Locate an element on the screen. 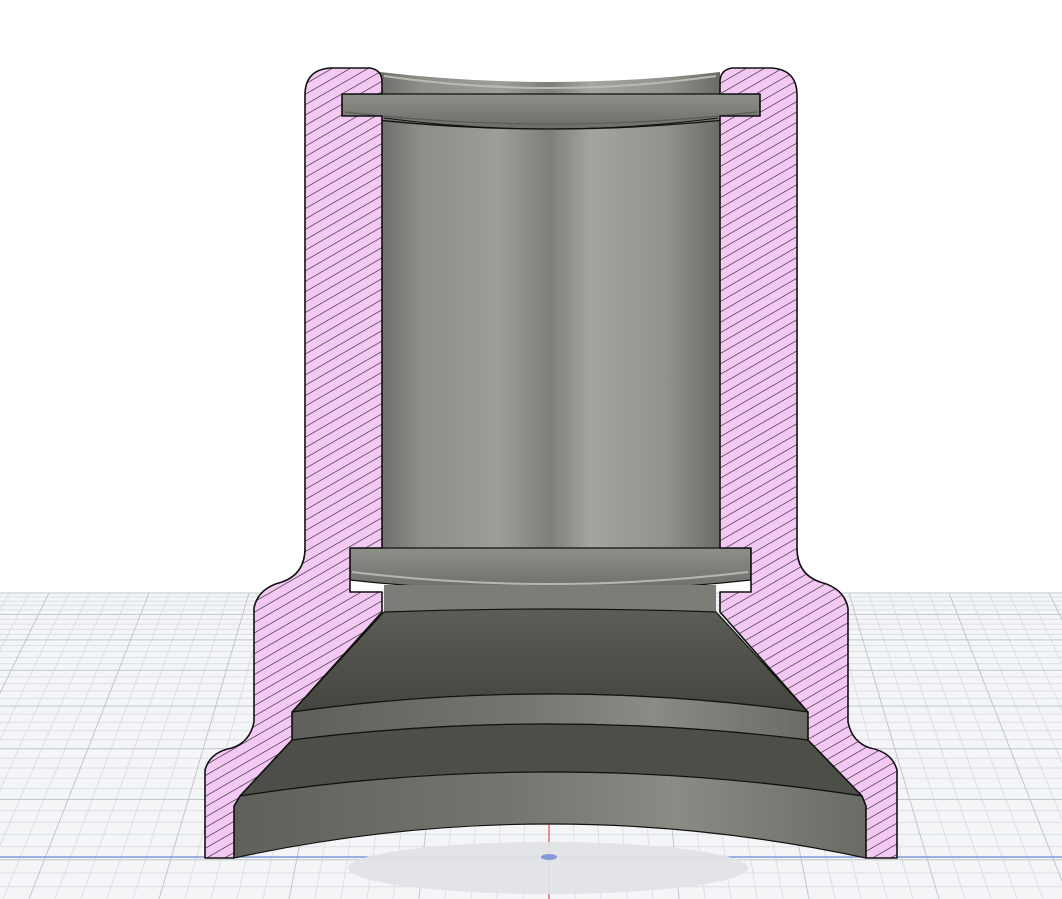 Image resolution: width=1062 pixels, height=899 pixels. lower-groove is located at coordinates (550, 581).